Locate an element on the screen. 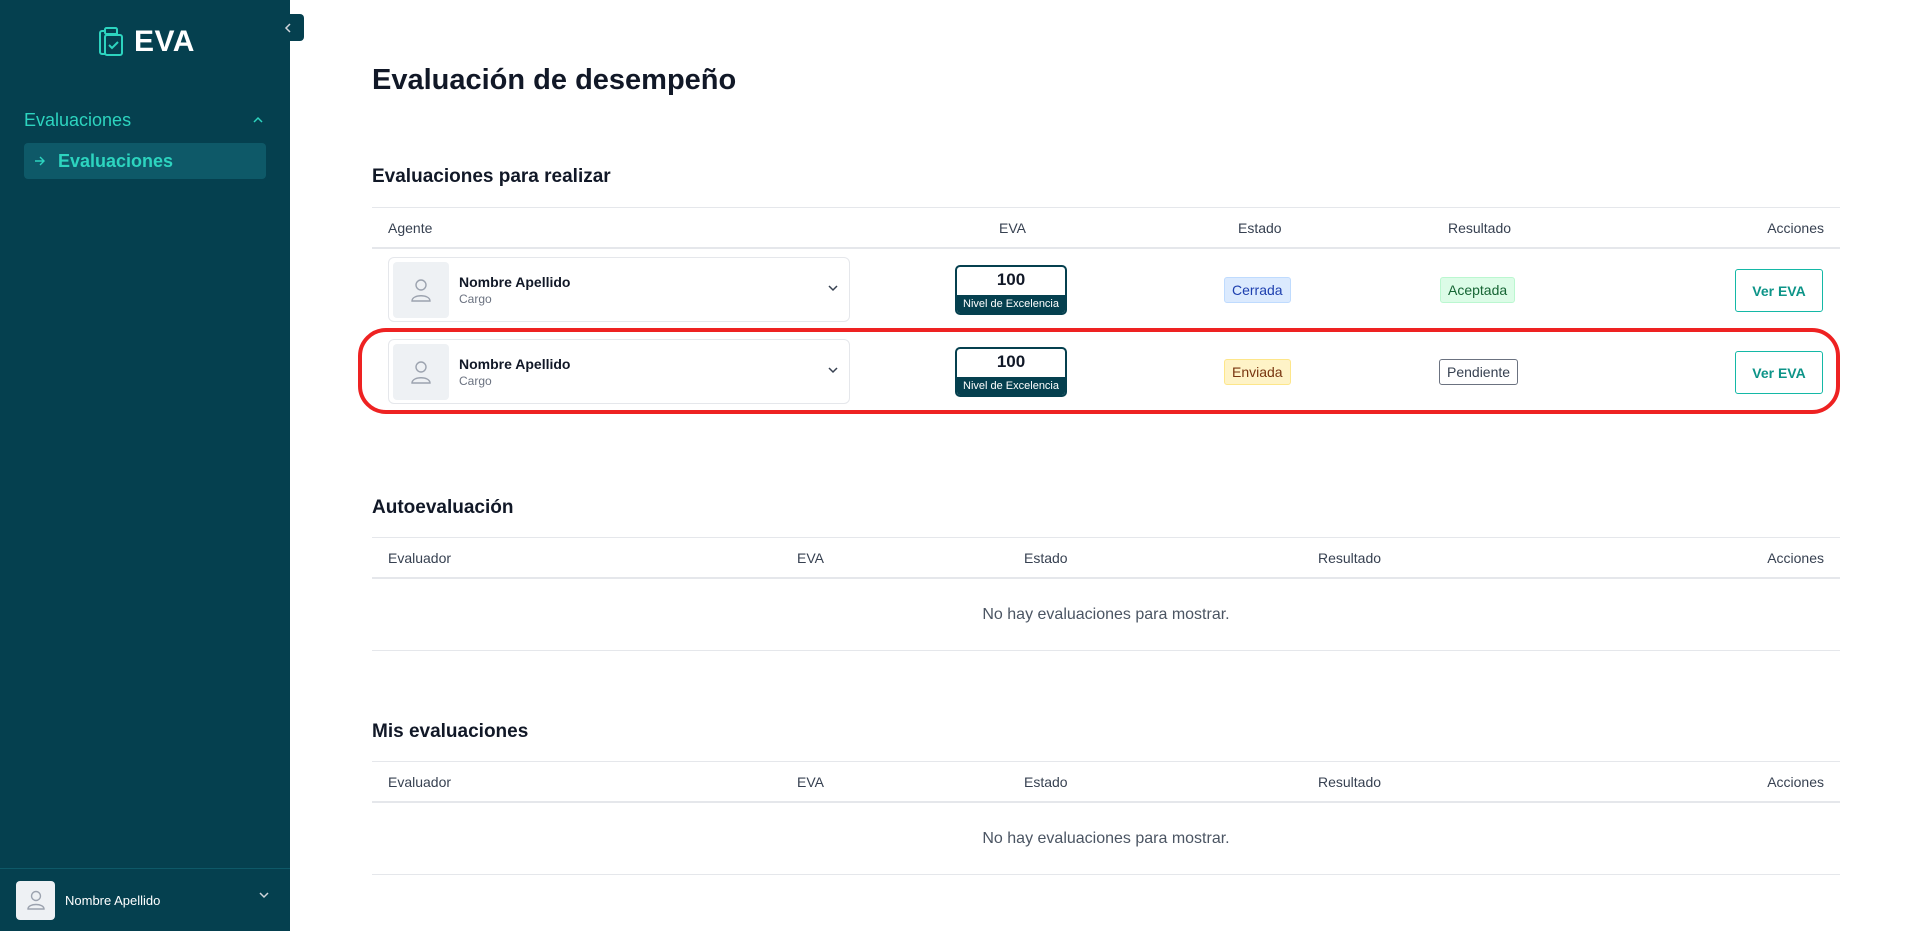  result-badge: Aceptada is located at coordinates (1478, 290).